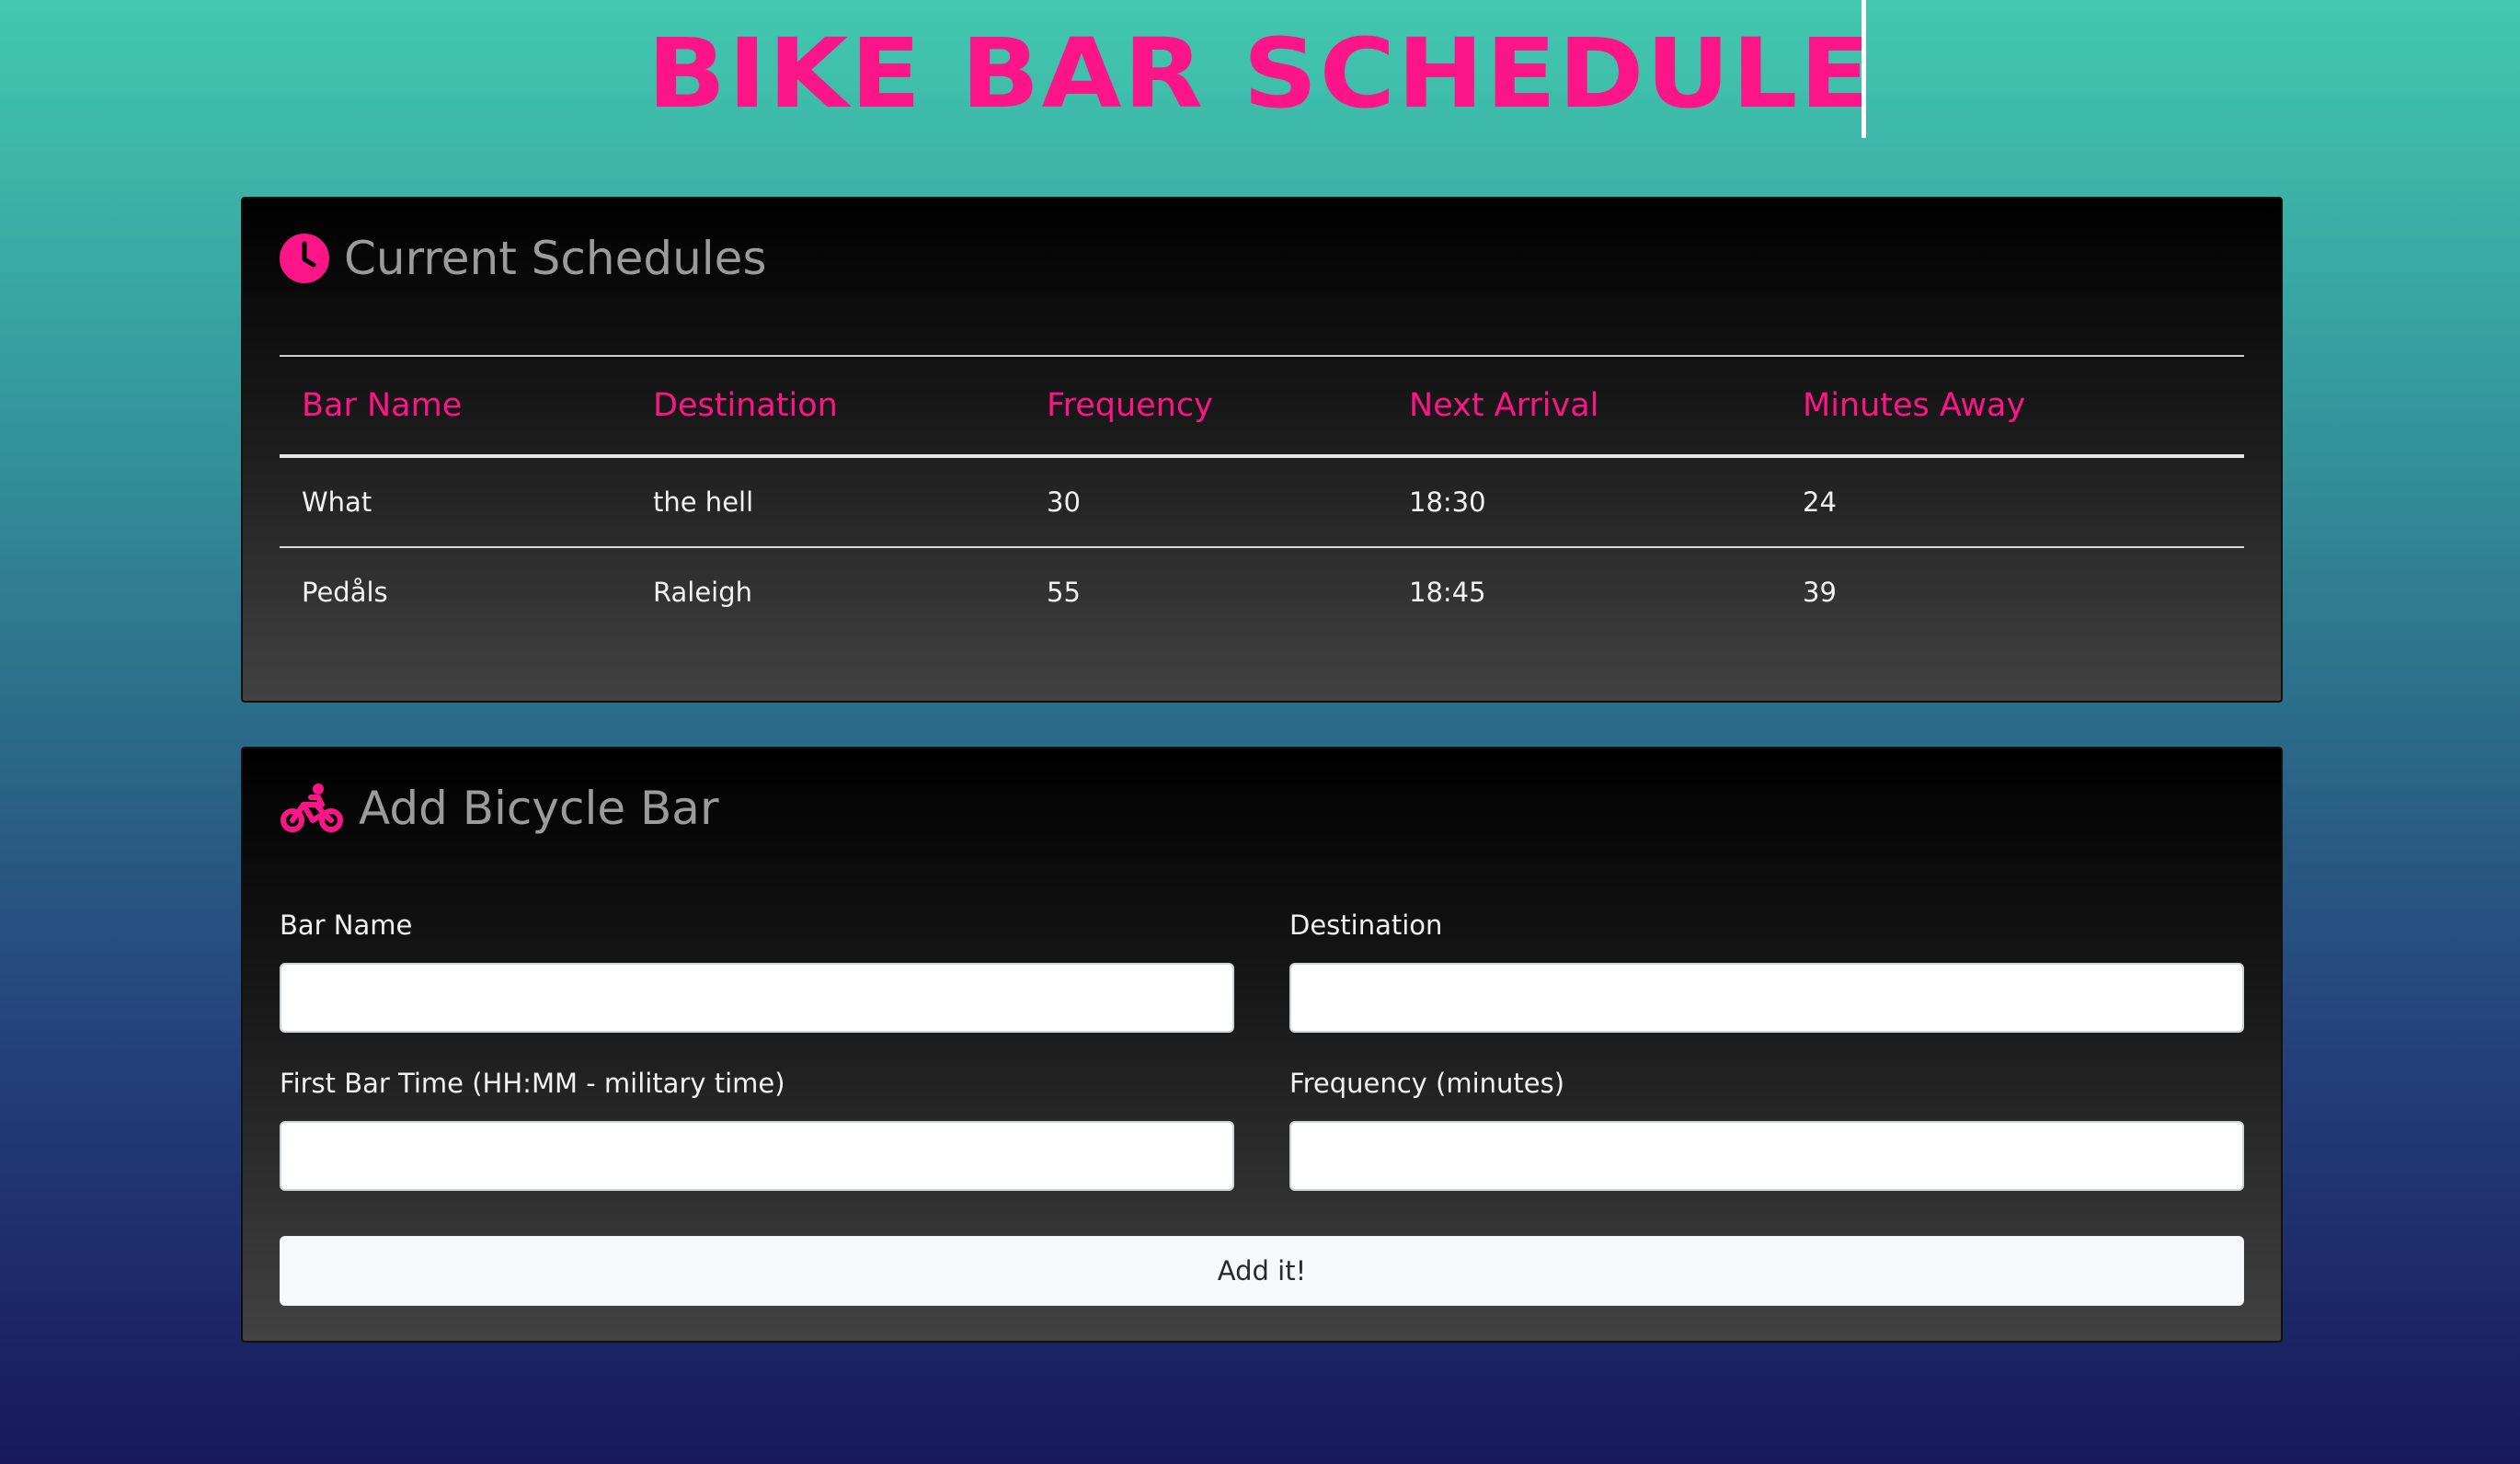 The image size is (2520, 1464). Describe the element at coordinates (1262, 1271) in the screenshot. I see `add-it-button: Add it!` at that location.